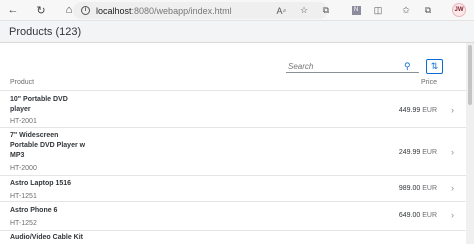 Image resolution: width=474 pixels, height=244 pixels. What do you see at coordinates (41, 183) in the screenshot?
I see `product-name: Astro Laptop 1516` at bounding box center [41, 183].